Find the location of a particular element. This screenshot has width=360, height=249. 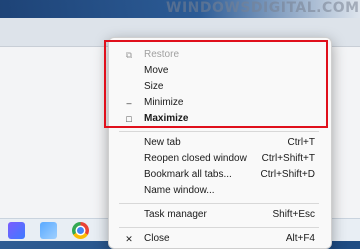

photos-icon is located at coordinates (48, 230).